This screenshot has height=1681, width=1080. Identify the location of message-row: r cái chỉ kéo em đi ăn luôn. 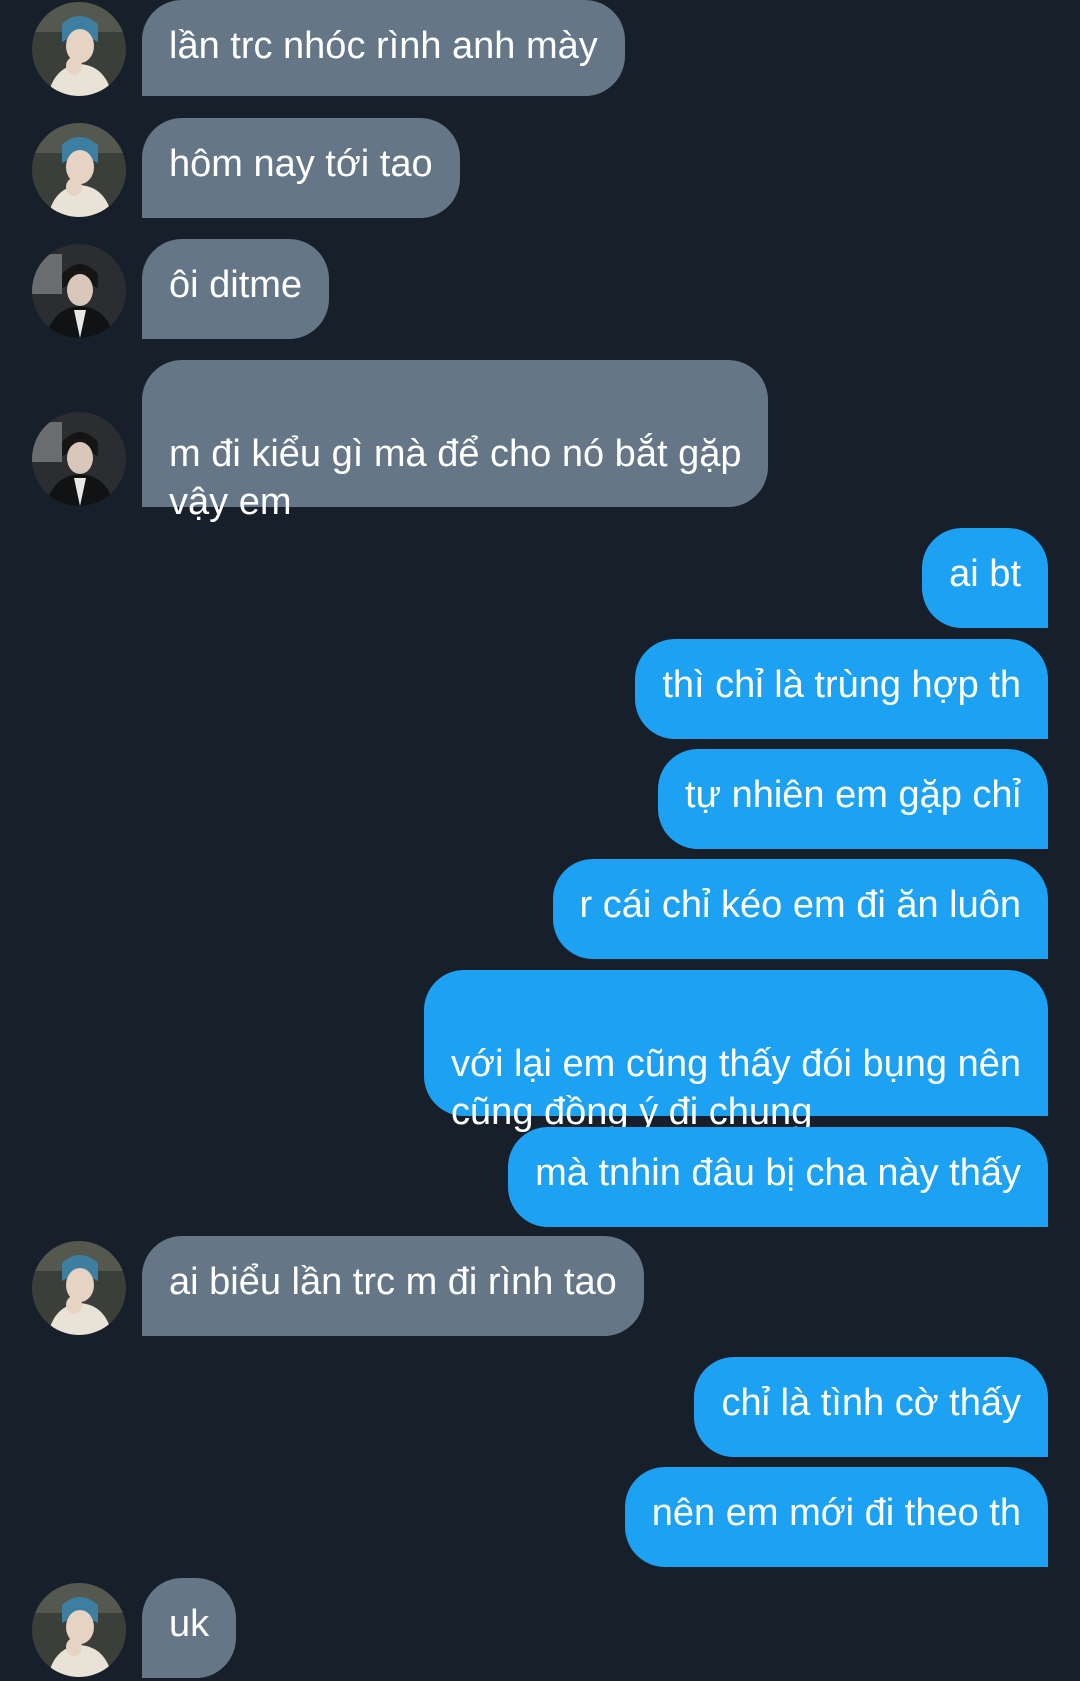
(540, 909).